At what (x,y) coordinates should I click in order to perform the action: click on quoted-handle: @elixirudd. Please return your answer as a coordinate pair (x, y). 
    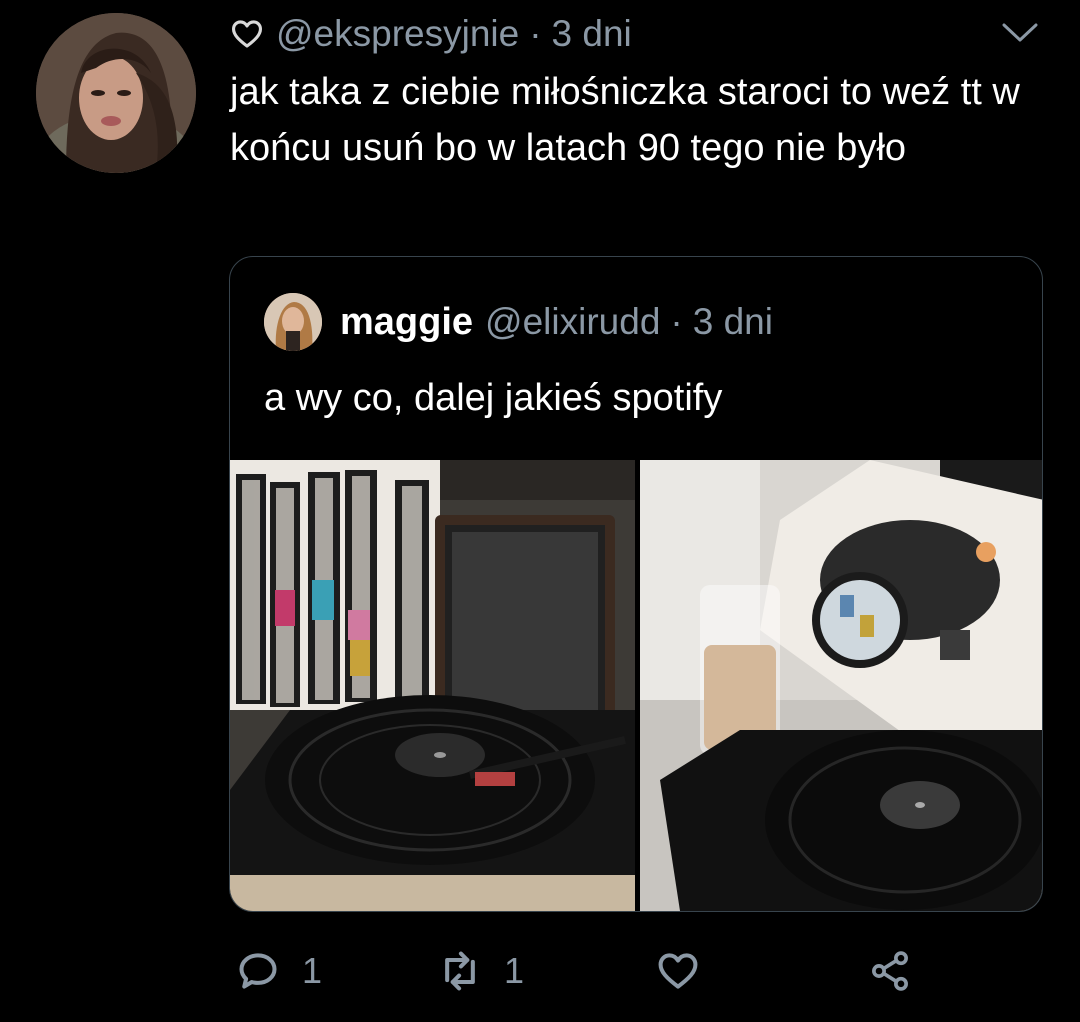
    Looking at the image, I should click on (572, 322).